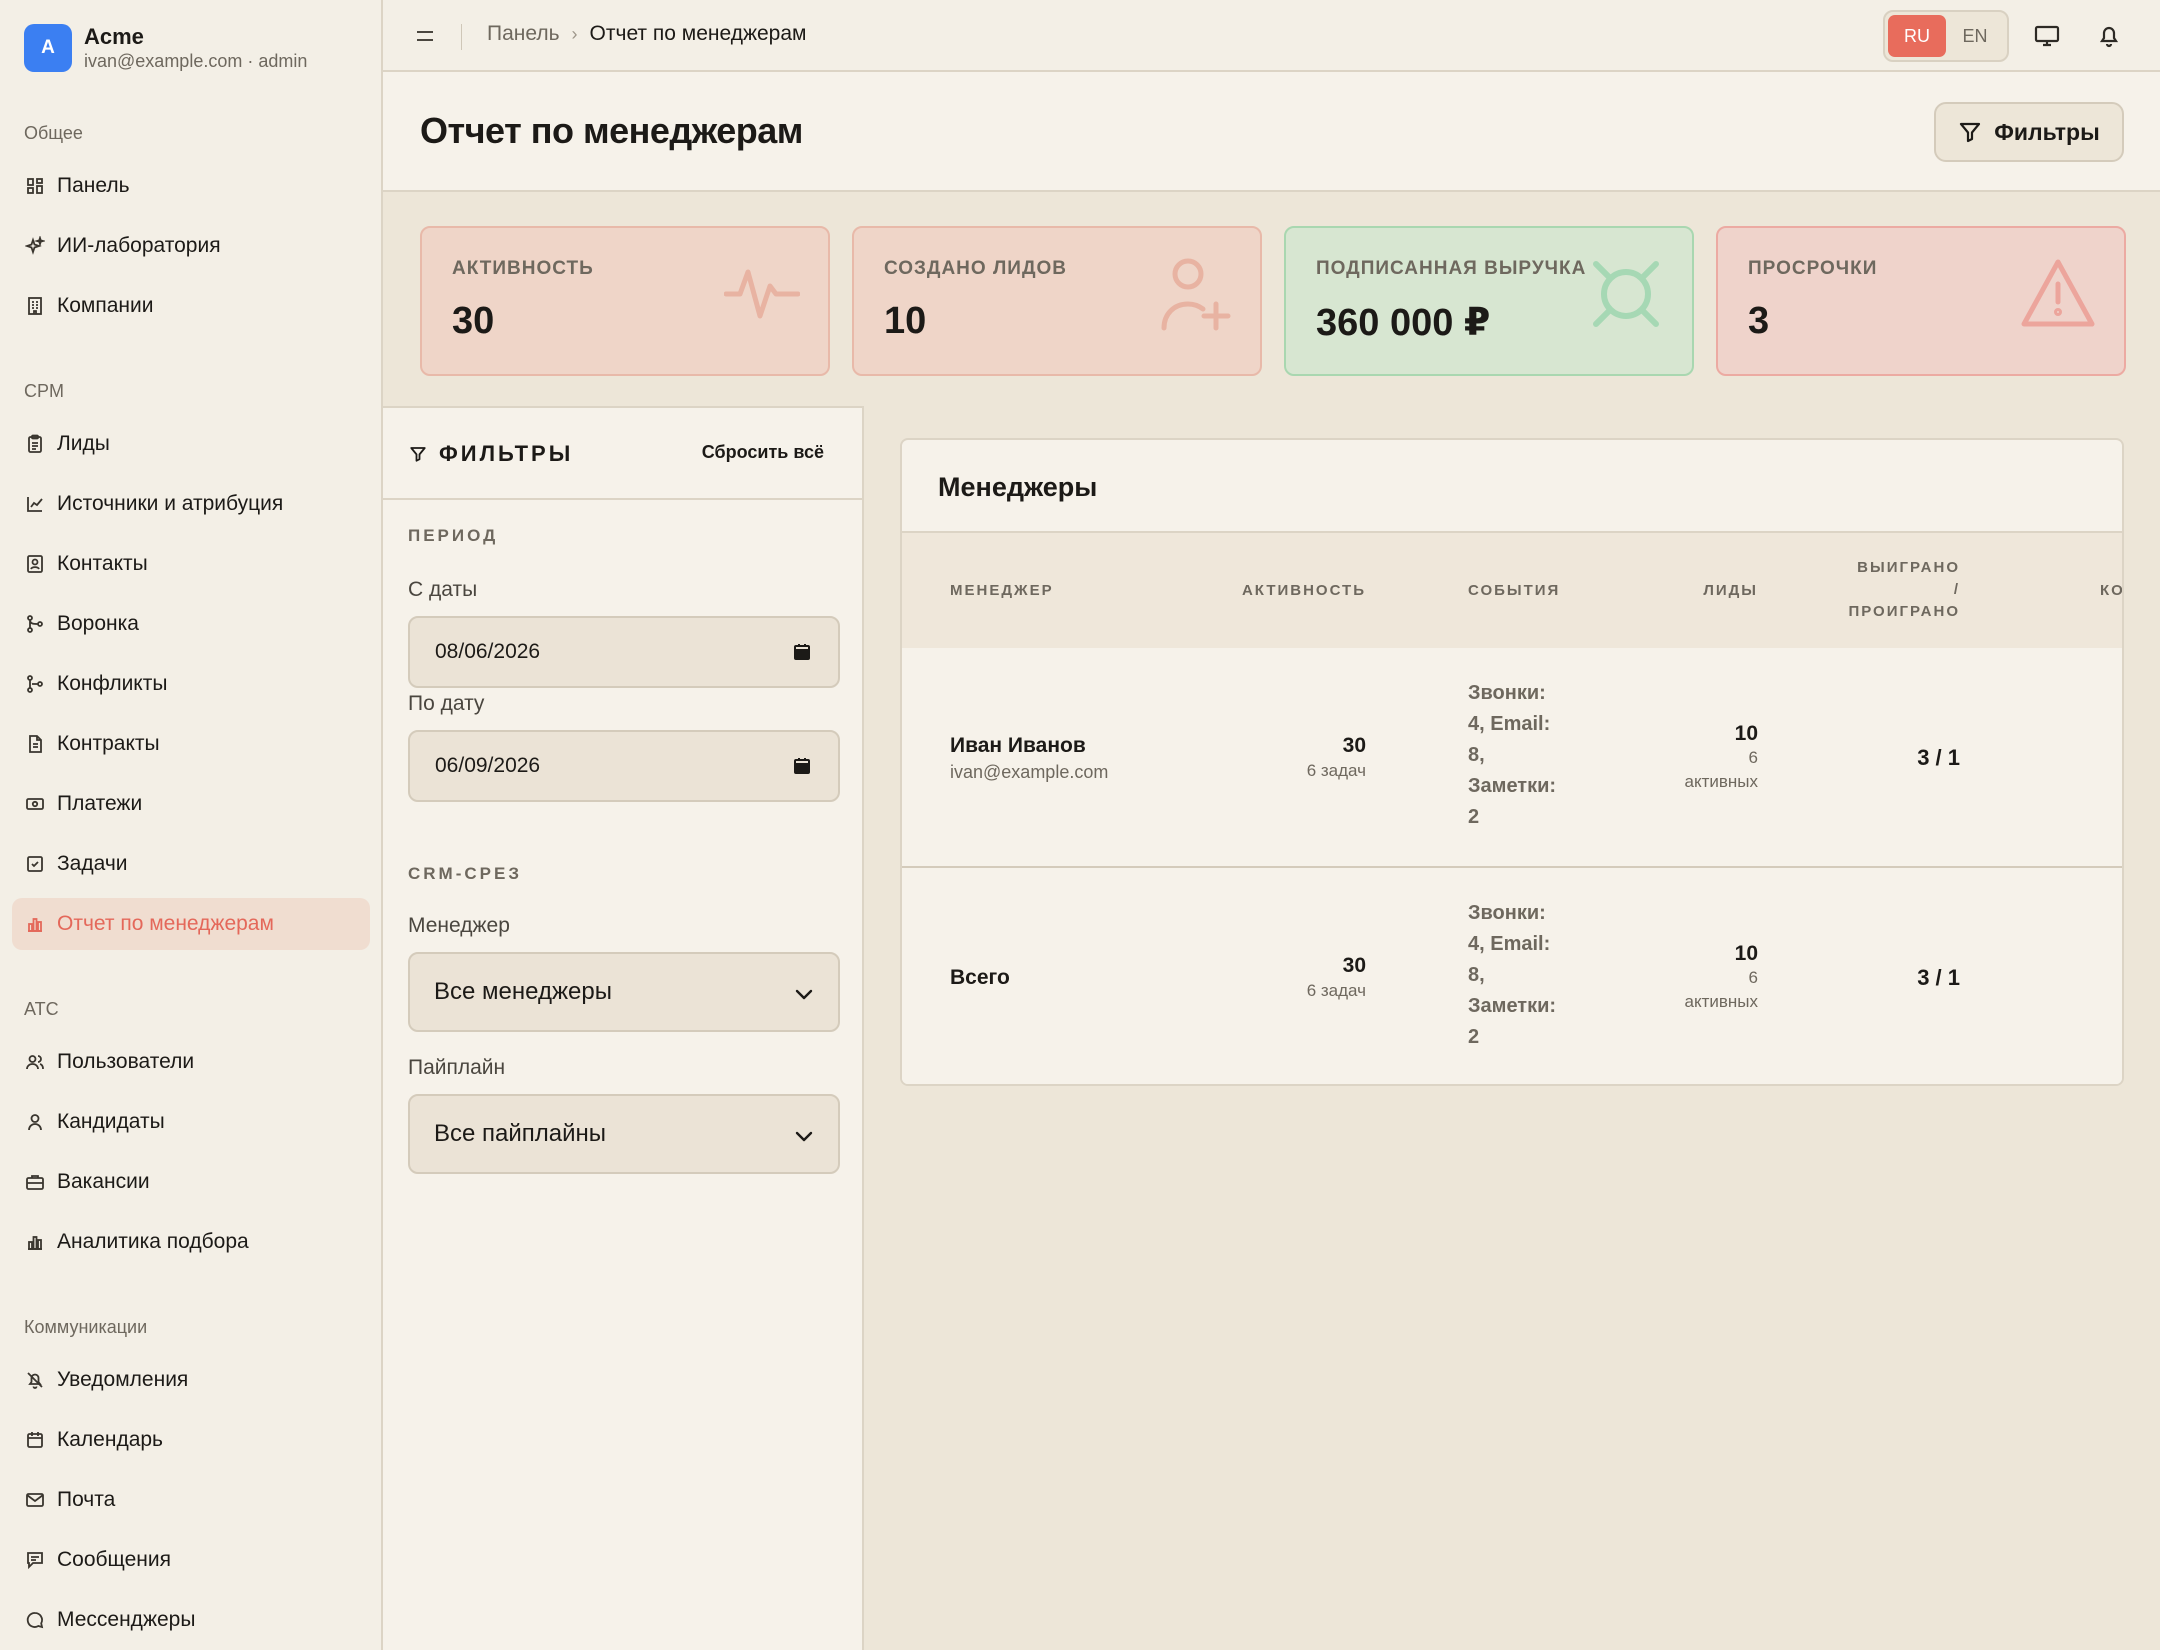  What do you see at coordinates (191, 1560) in the screenshot?
I see `sidebar-item-messages: Сообщения` at bounding box center [191, 1560].